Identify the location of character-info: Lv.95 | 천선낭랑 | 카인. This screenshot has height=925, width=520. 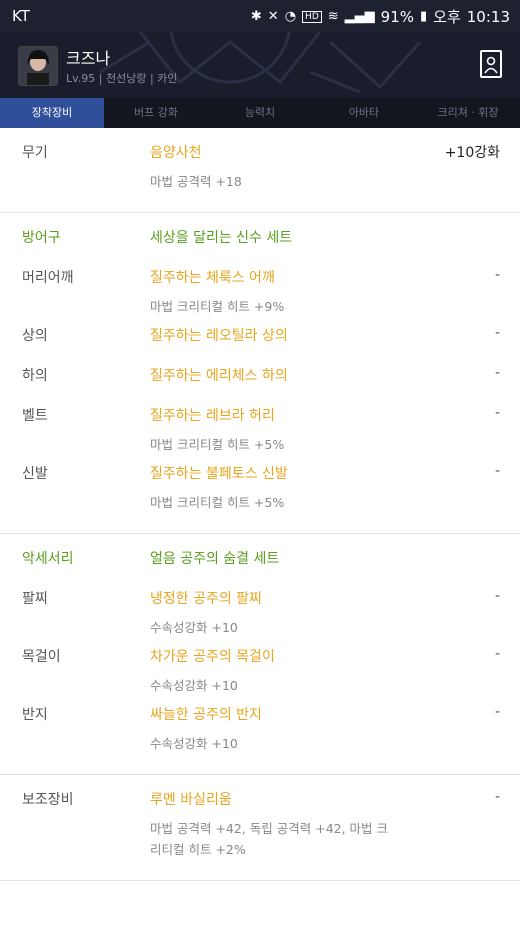
(121, 78).